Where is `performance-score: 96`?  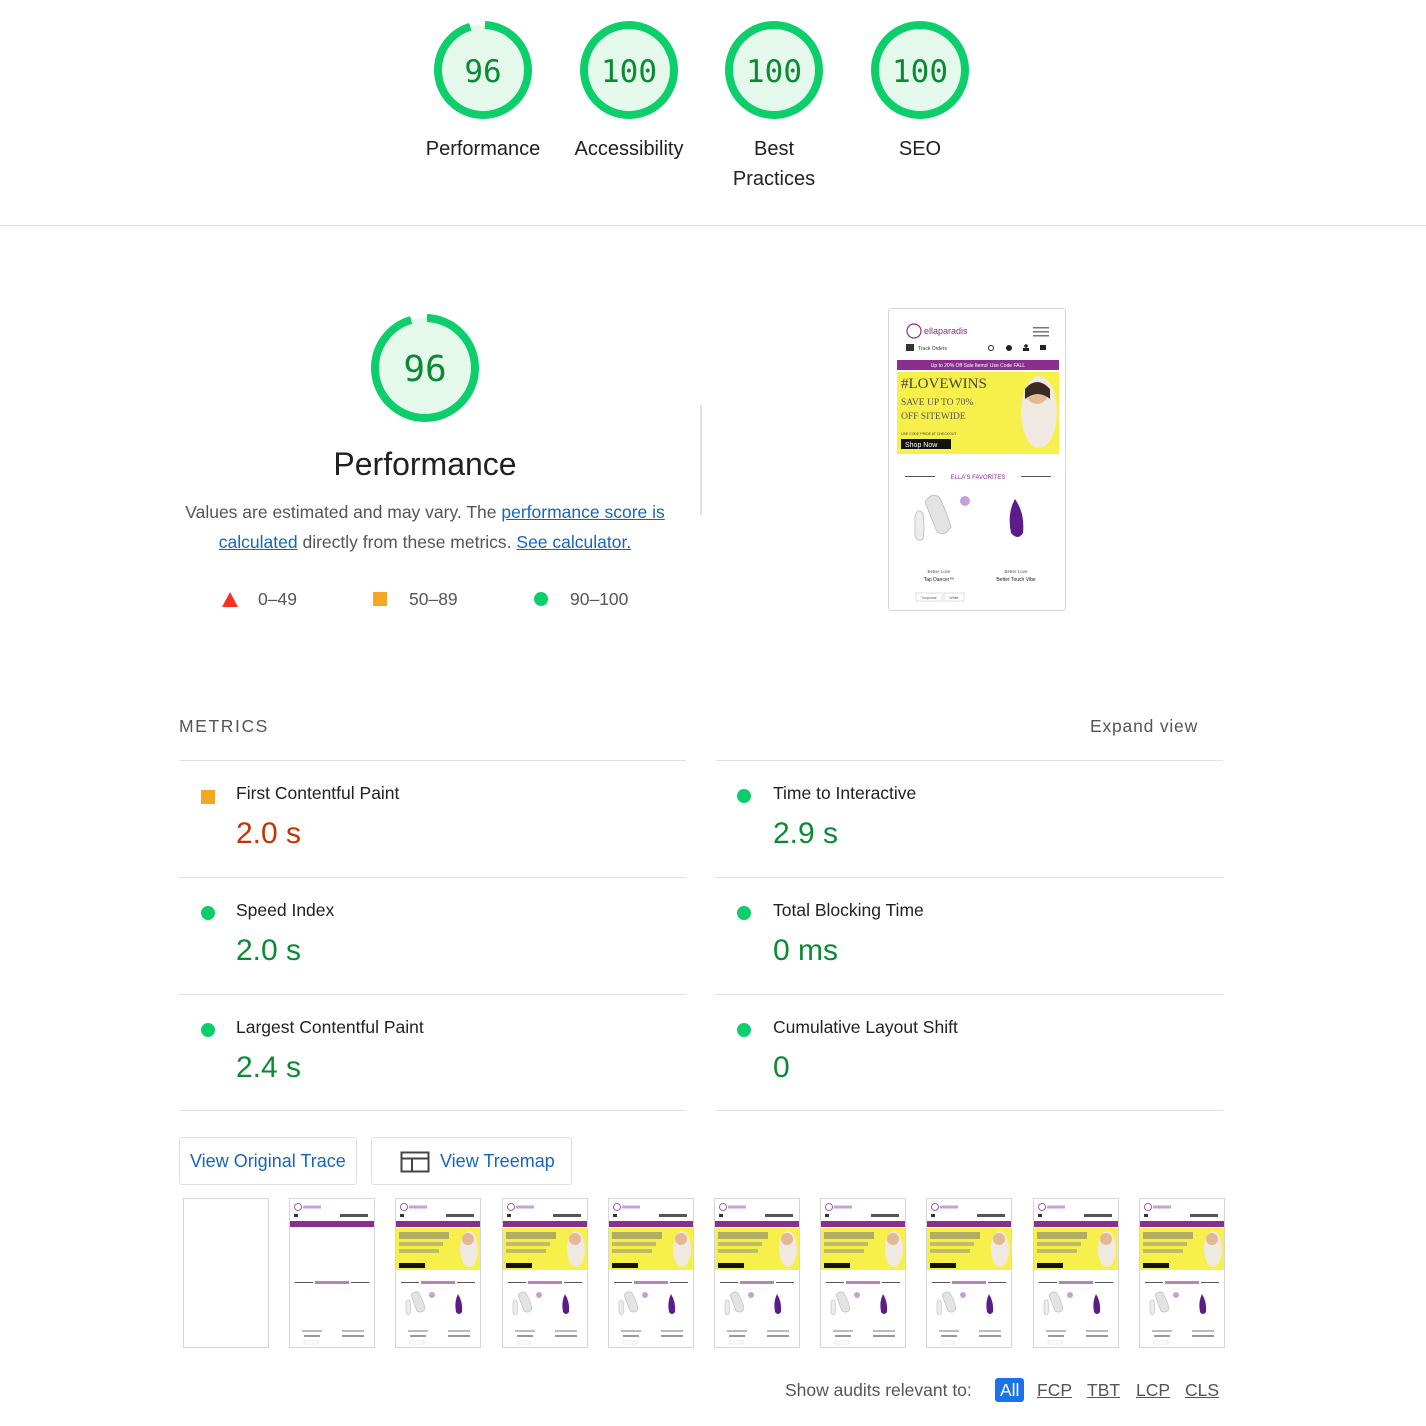 performance-score: 96 is located at coordinates (424, 369).